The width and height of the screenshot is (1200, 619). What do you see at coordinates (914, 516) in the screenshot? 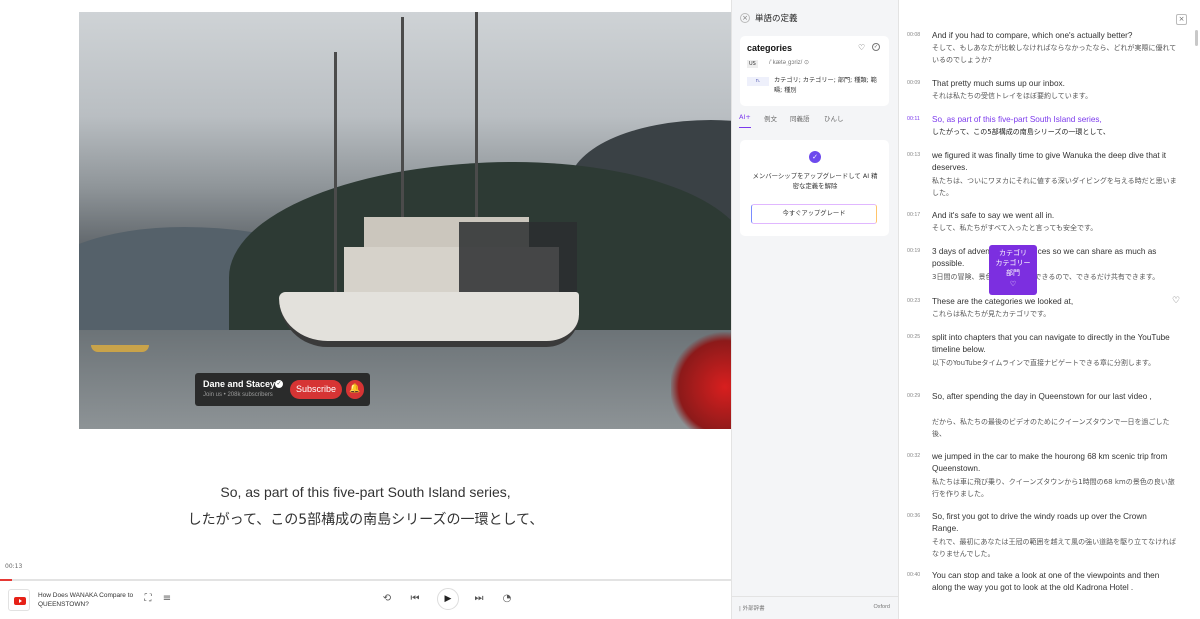
I see `segment-time: 00:36` at bounding box center [914, 516].